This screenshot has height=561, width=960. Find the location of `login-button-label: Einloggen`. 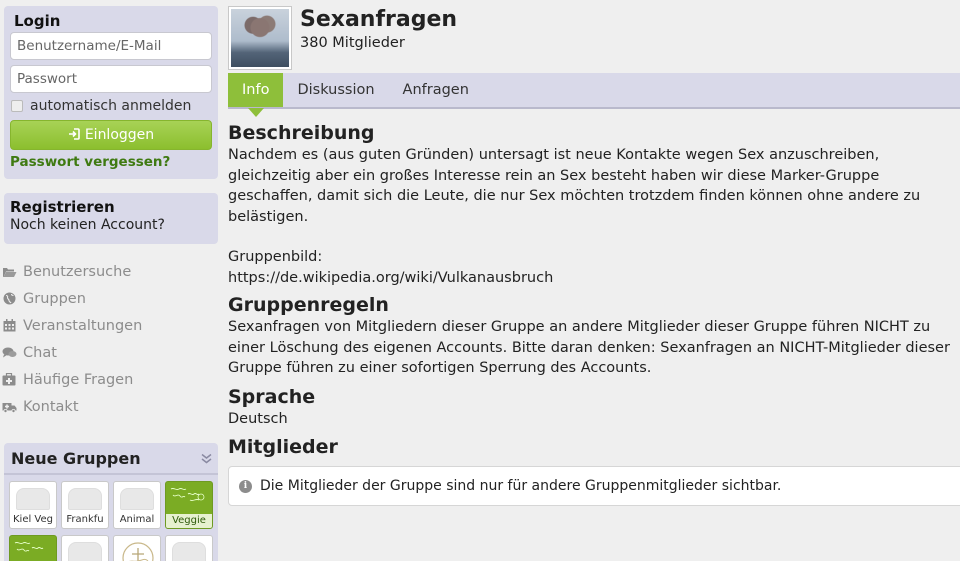

login-button-label: Einloggen is located at coordinates (119, 135).